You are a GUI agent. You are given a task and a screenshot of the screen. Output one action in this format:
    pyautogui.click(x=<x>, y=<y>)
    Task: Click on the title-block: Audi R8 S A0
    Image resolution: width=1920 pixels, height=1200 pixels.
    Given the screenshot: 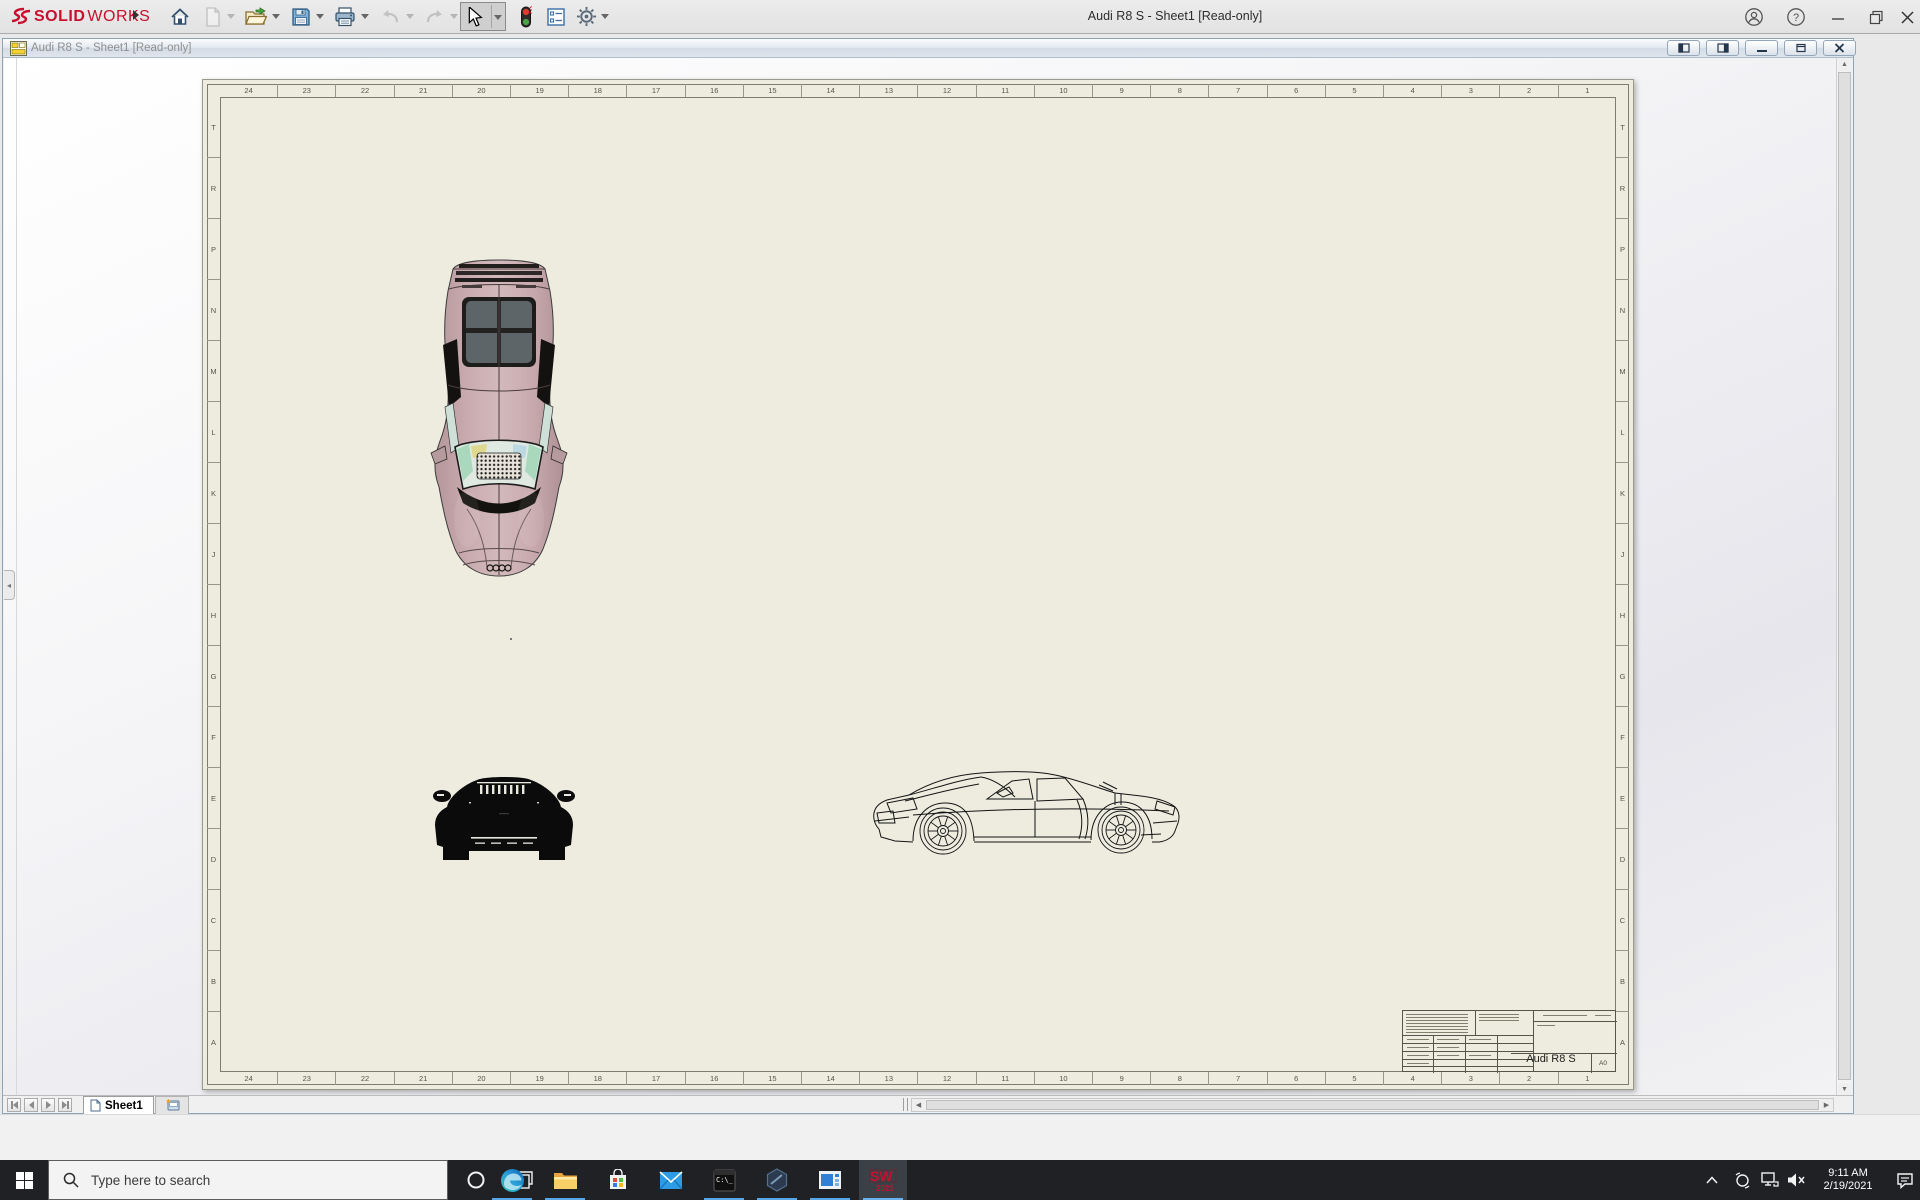 What is the action you would take?
    pyautogui.click(x=1509, y=1041)
    